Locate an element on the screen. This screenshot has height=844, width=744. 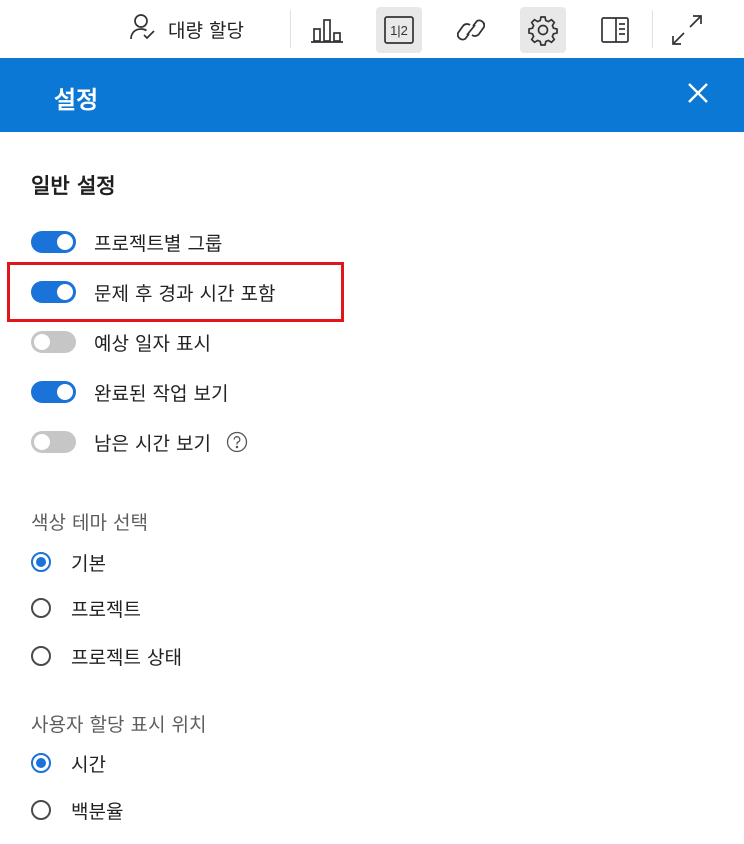
toggle-label: 예상 일자 표시 is located at coordinates (152, 343).